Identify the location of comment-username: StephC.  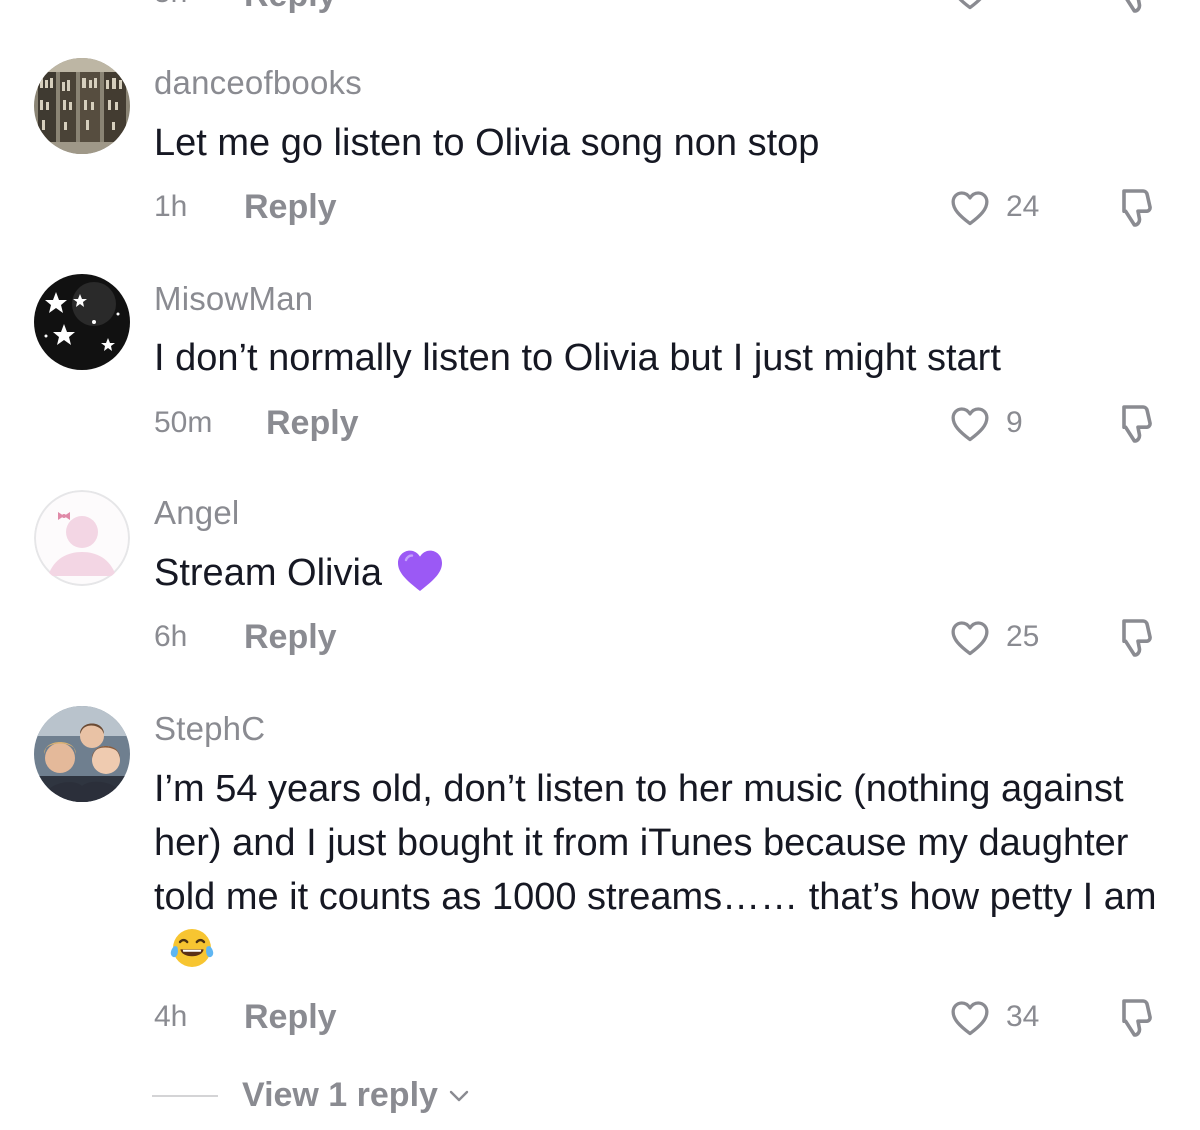
(209, 729).